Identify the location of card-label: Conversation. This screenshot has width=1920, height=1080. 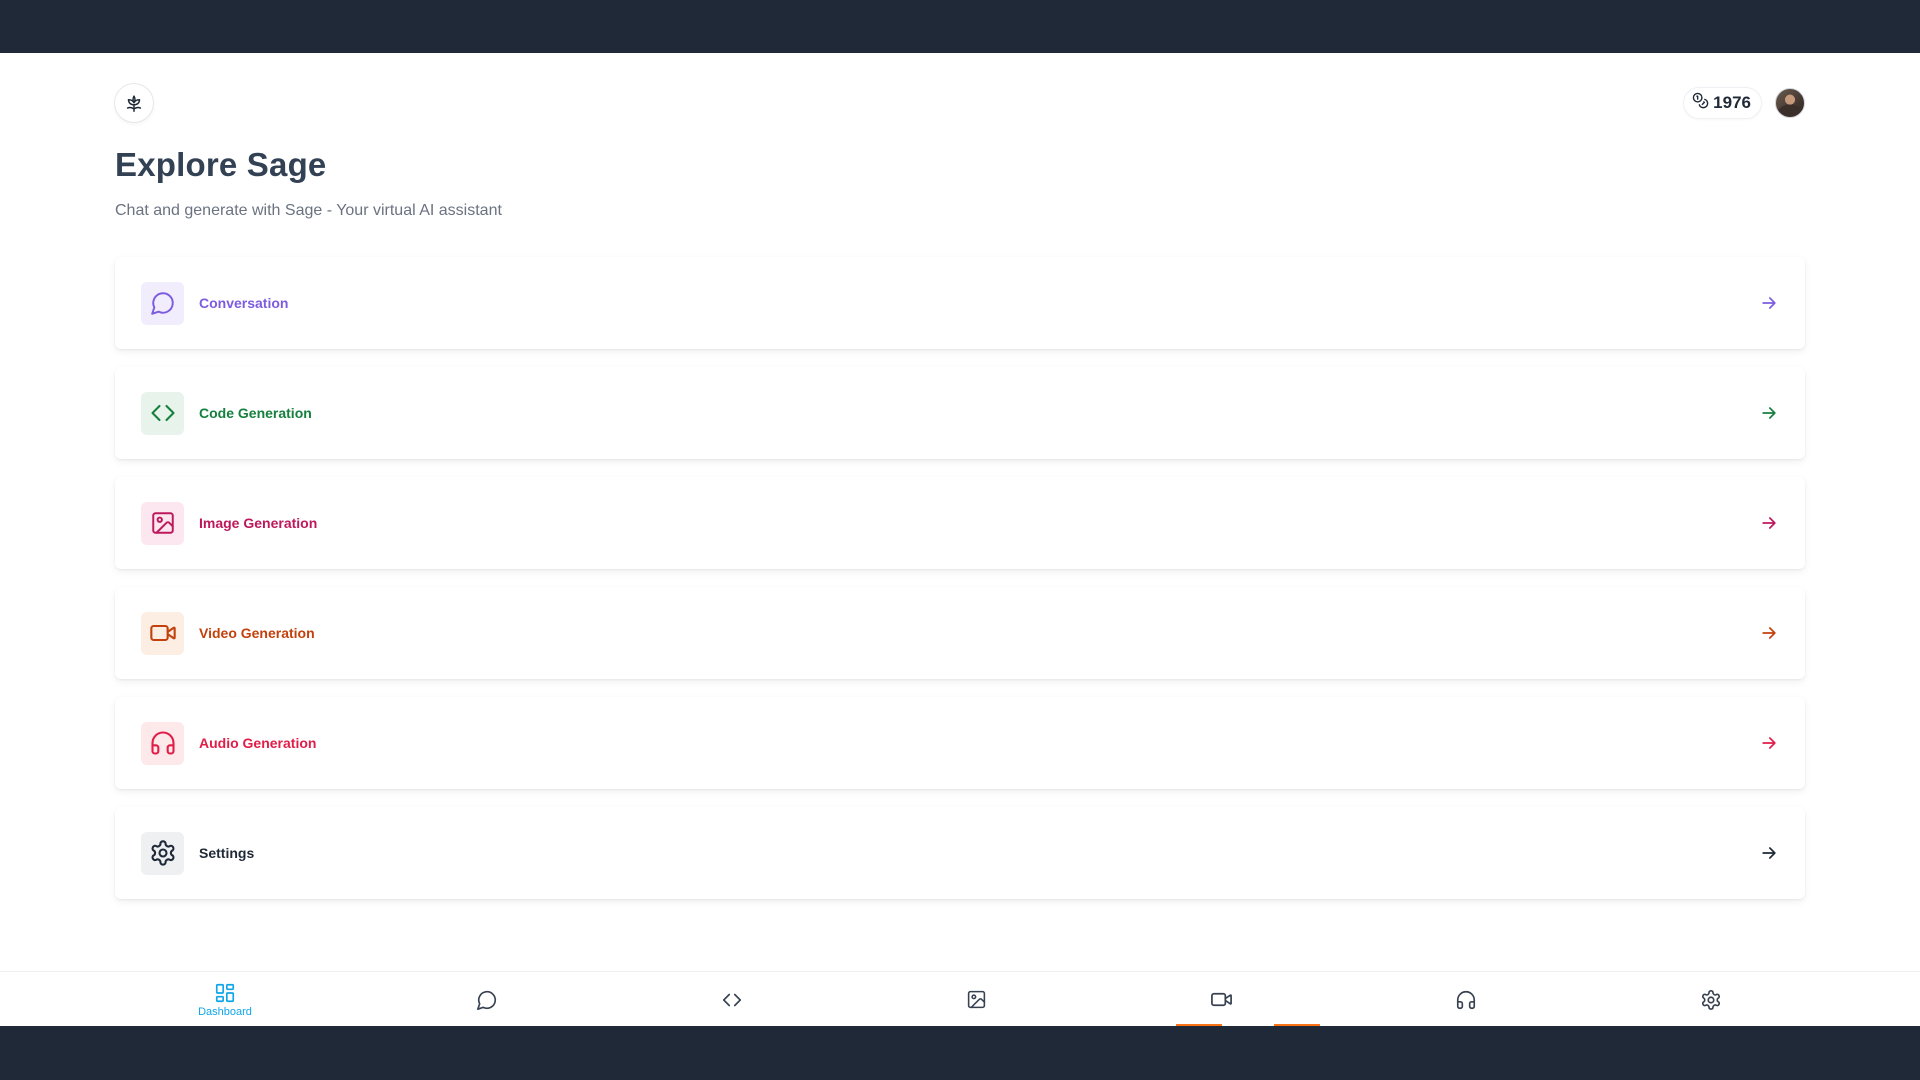
(244, 303).